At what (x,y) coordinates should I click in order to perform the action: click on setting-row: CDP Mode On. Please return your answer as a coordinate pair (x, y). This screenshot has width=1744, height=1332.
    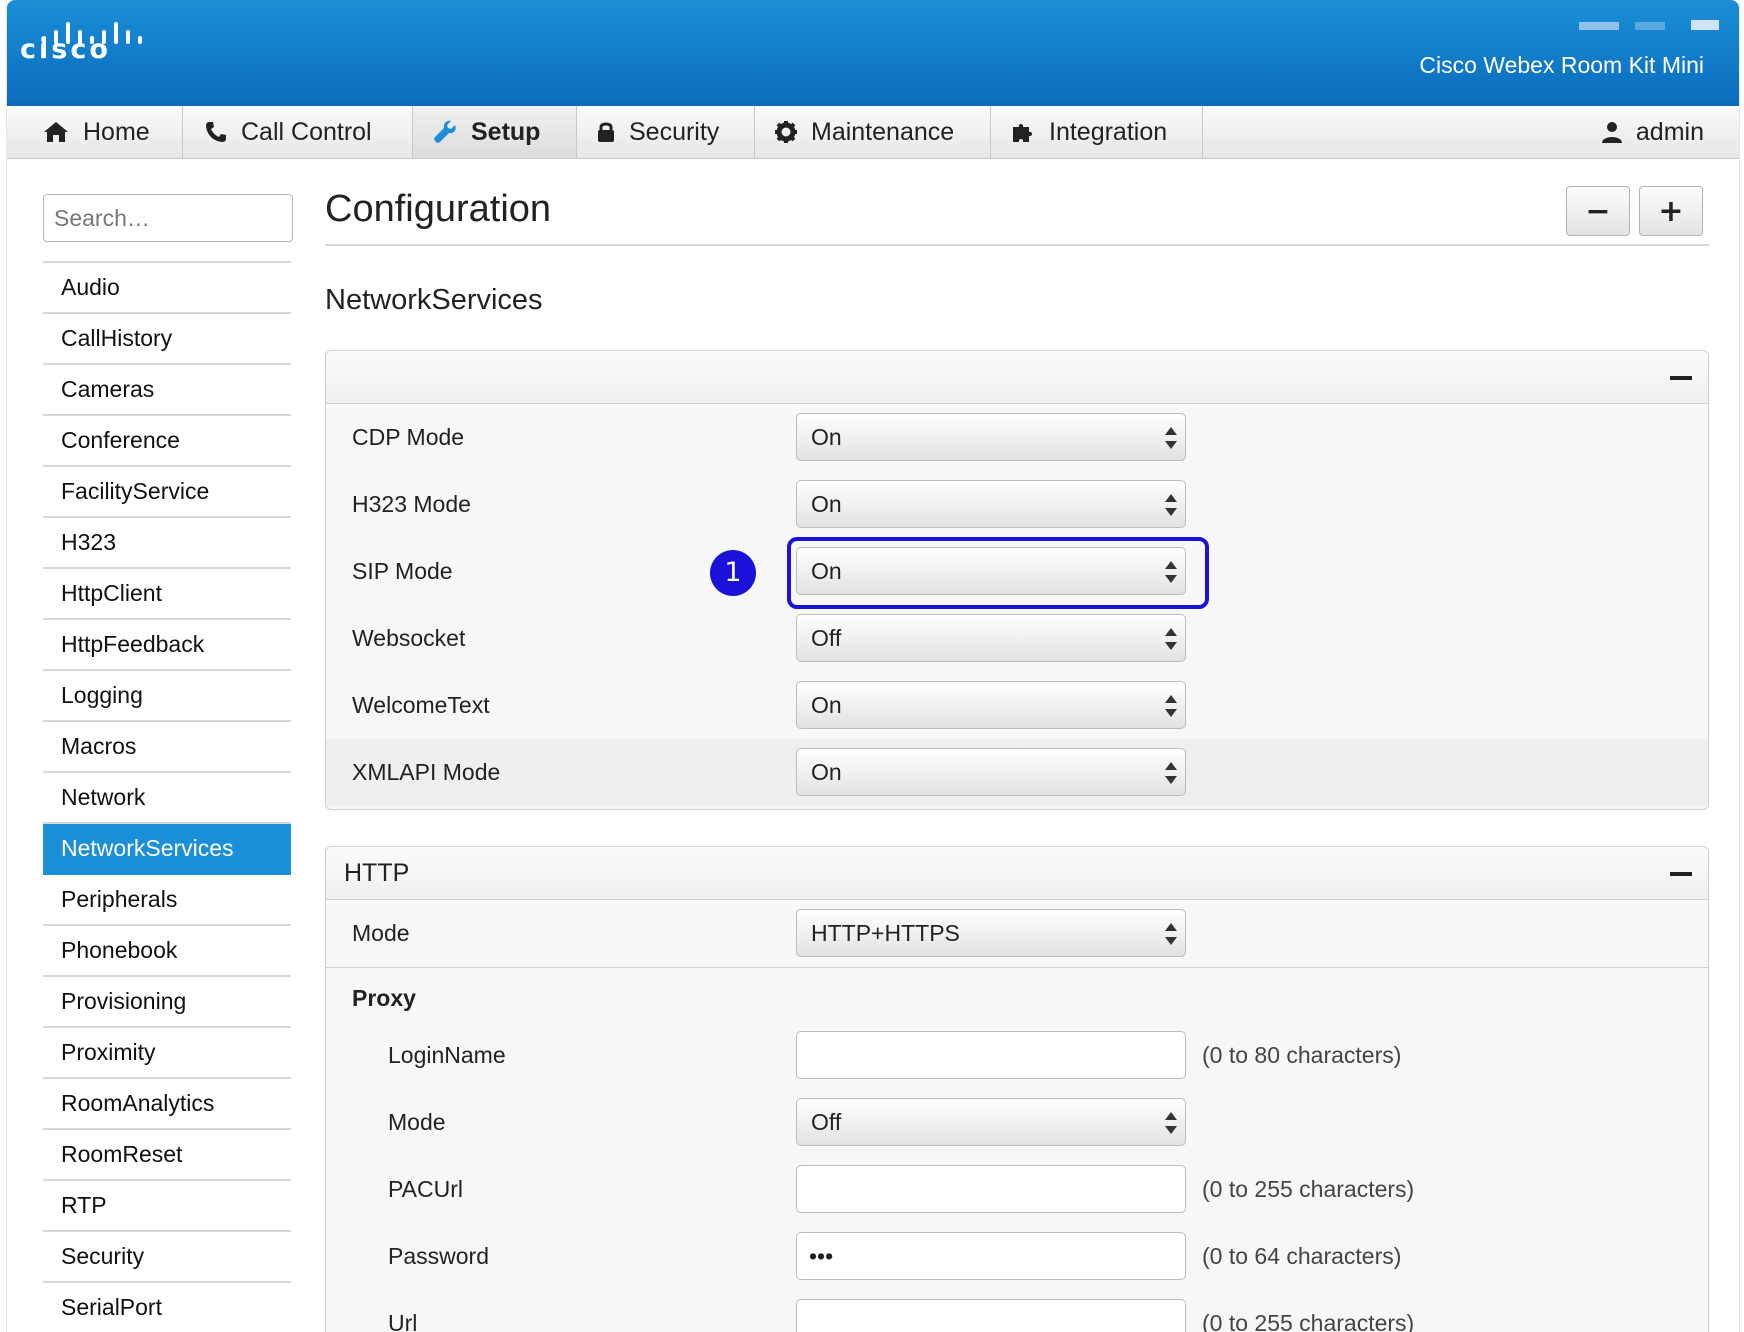
    Looking at the image, I should click on (1017, 437).